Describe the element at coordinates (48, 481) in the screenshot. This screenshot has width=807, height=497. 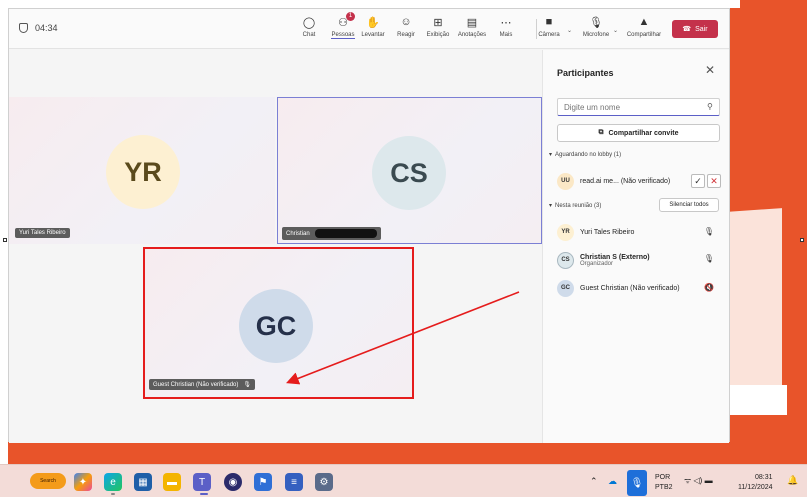
I see `search-pill: Search` at that location.